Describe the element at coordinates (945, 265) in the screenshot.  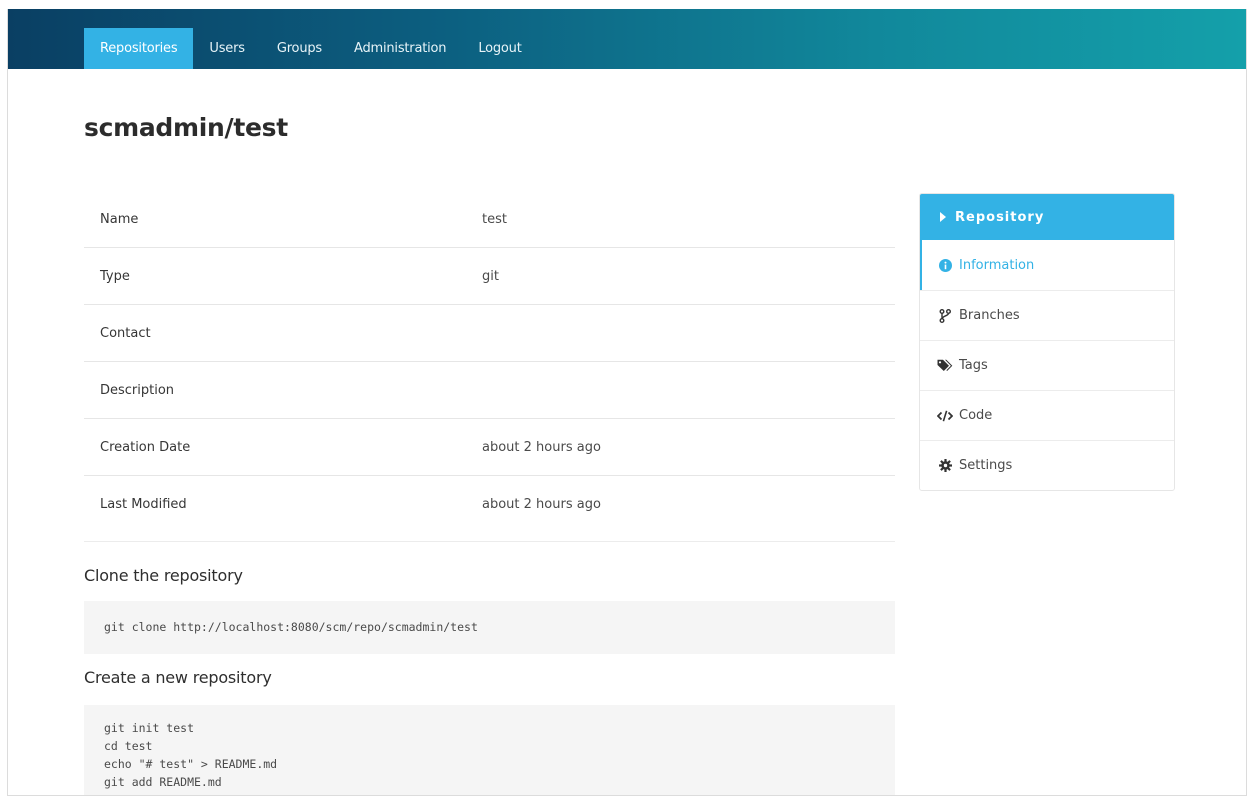
I see `info-circle-icon` at that location.